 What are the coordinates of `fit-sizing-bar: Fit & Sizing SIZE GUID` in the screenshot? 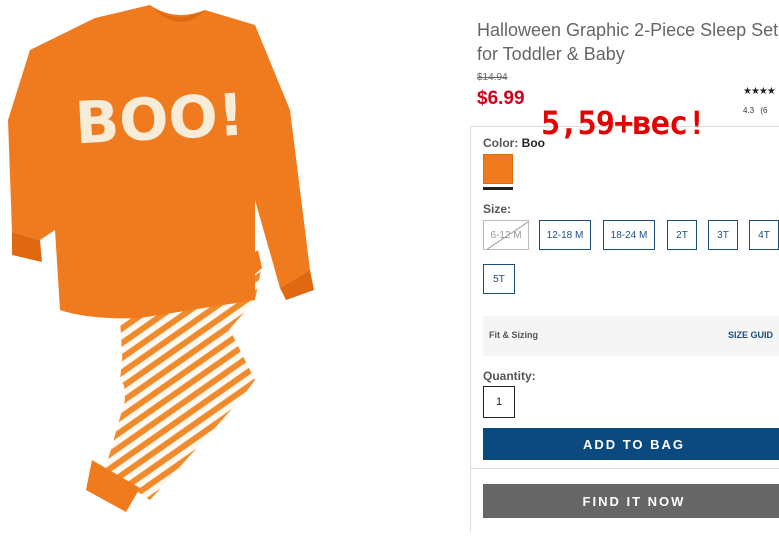 It's located at (631, 336).